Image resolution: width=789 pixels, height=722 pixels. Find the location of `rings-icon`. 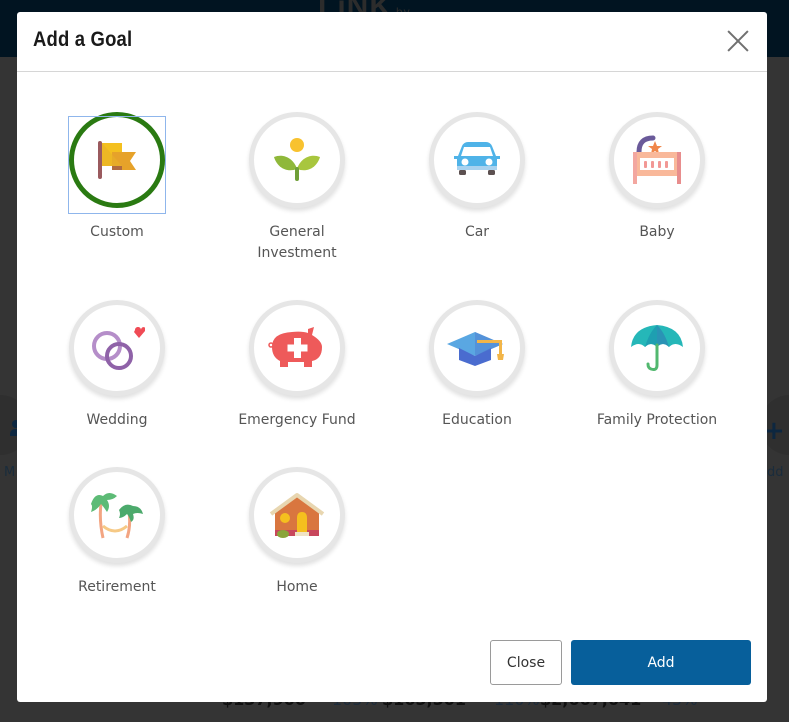

rings-icon is located at coordinates (118, 348).